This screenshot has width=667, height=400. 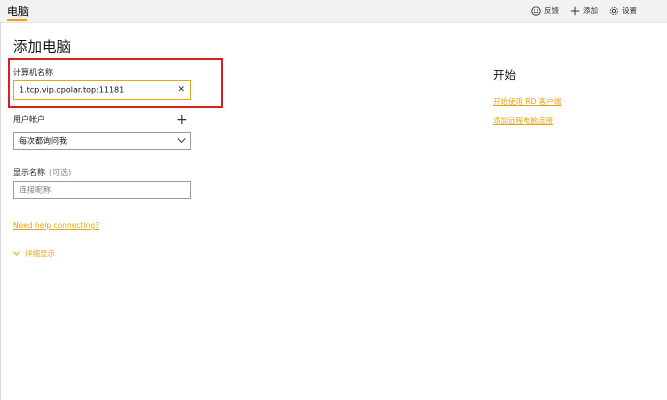 What do you see at coordinates (182, 120) in the screenshot?
I see `add-account-button: +` at bounding box center [182, 120].